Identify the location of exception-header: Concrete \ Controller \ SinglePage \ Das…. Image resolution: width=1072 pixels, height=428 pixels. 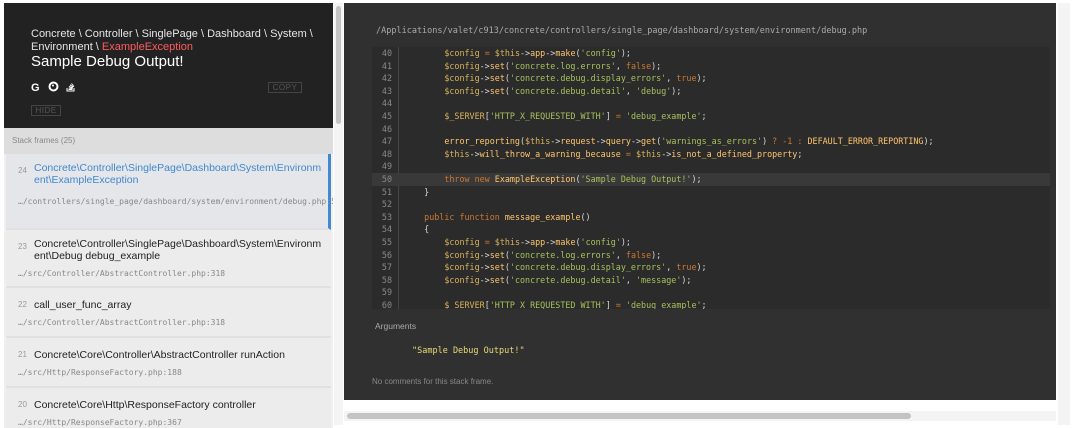
(168, 65).